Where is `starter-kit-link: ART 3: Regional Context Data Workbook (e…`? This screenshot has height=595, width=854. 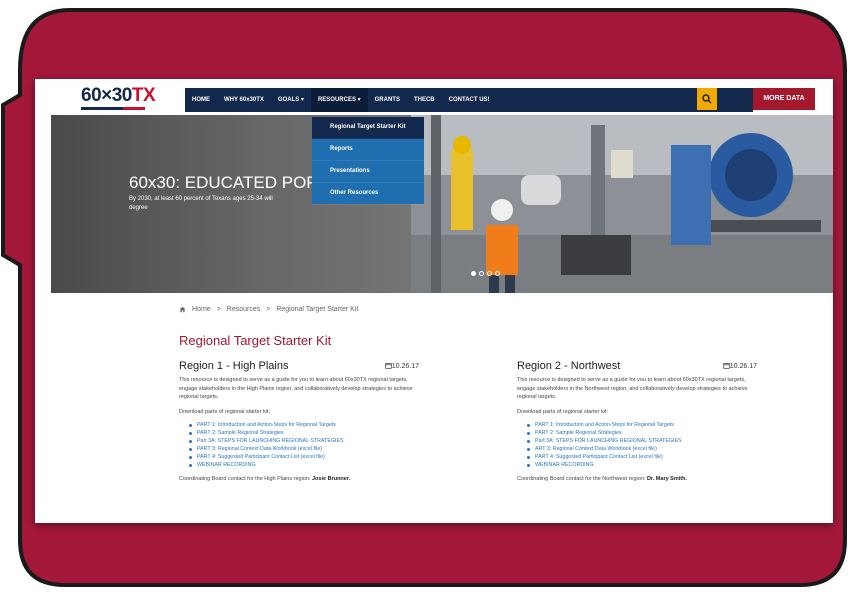 starter-kit-link: ART 3: Regional Context Data Workbook (e… is located at coordinates (642, 449).